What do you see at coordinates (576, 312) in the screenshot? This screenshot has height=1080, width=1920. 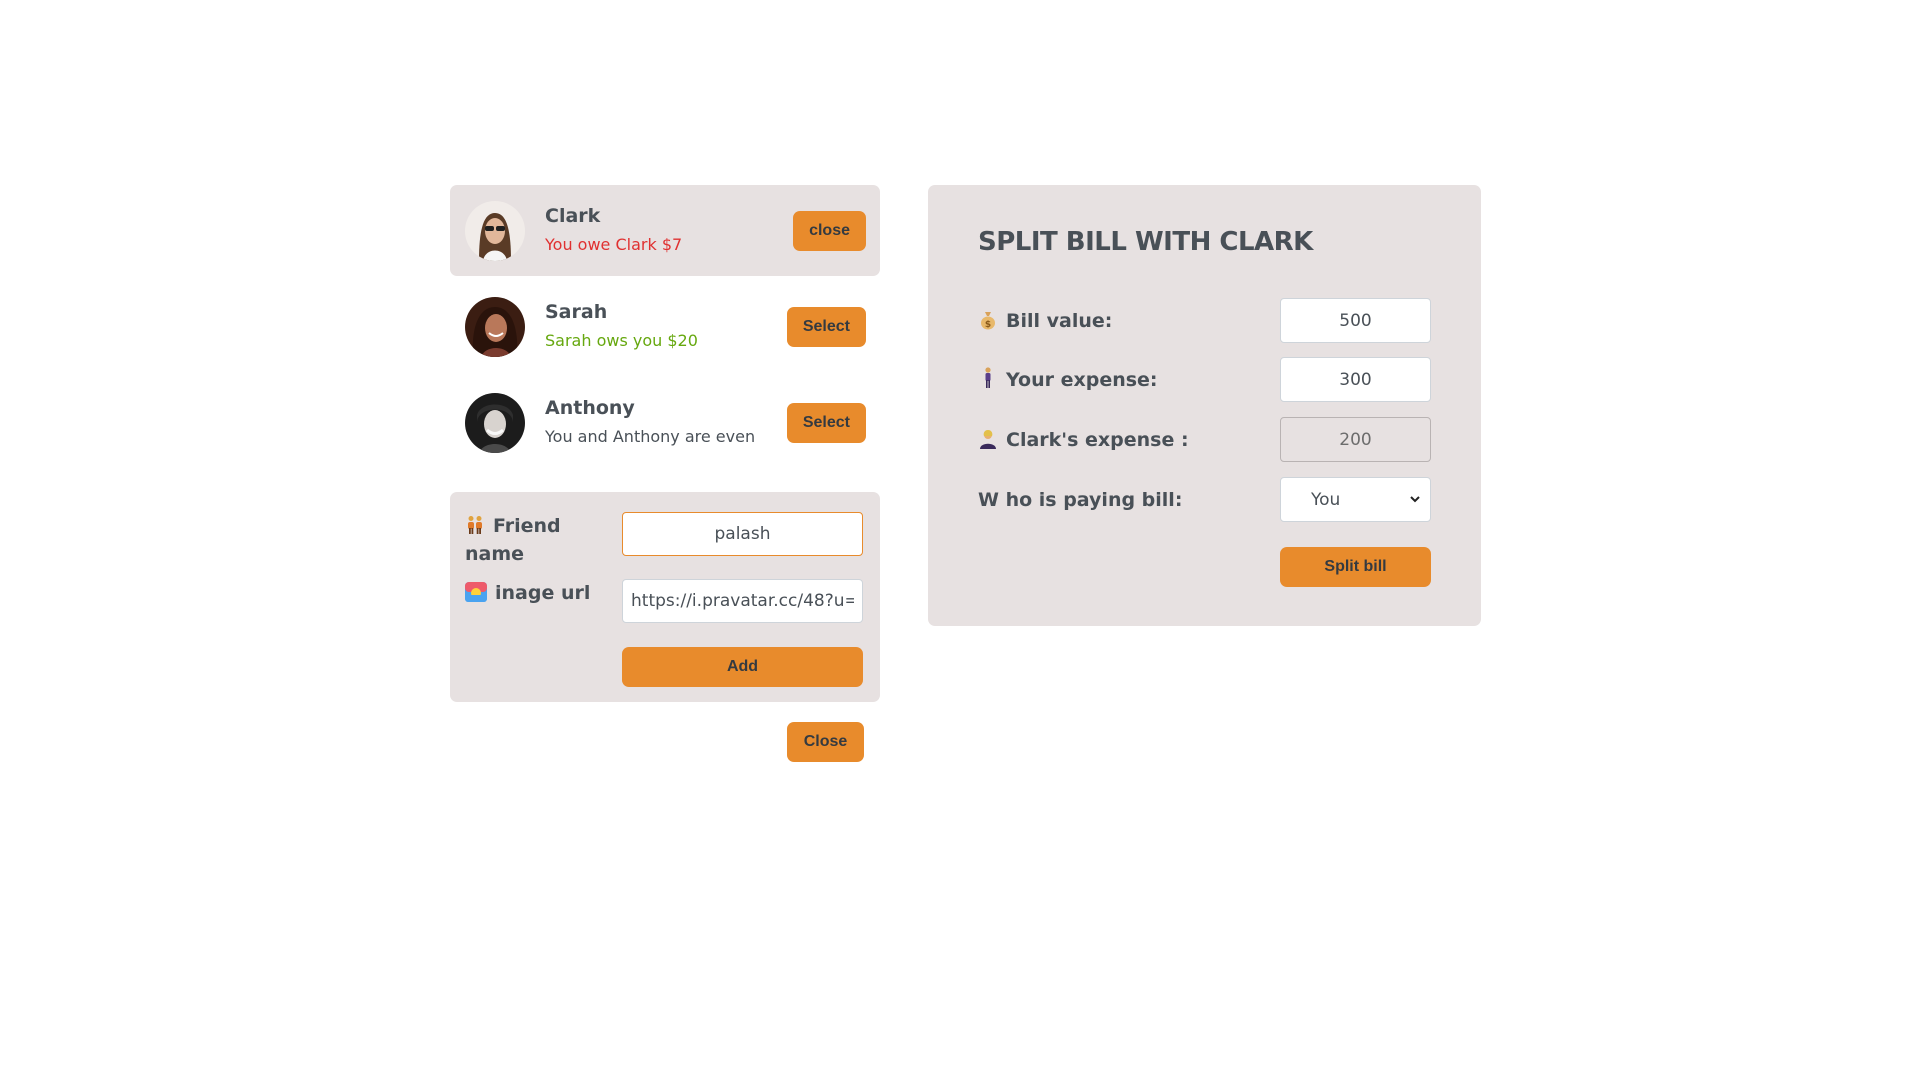 I see `friend-name: Sarah` at bounding box center [576, 312].